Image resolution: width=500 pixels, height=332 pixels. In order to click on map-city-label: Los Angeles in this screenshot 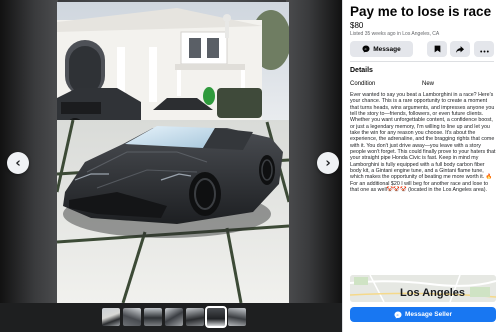, I will do `click(432, 293)`.